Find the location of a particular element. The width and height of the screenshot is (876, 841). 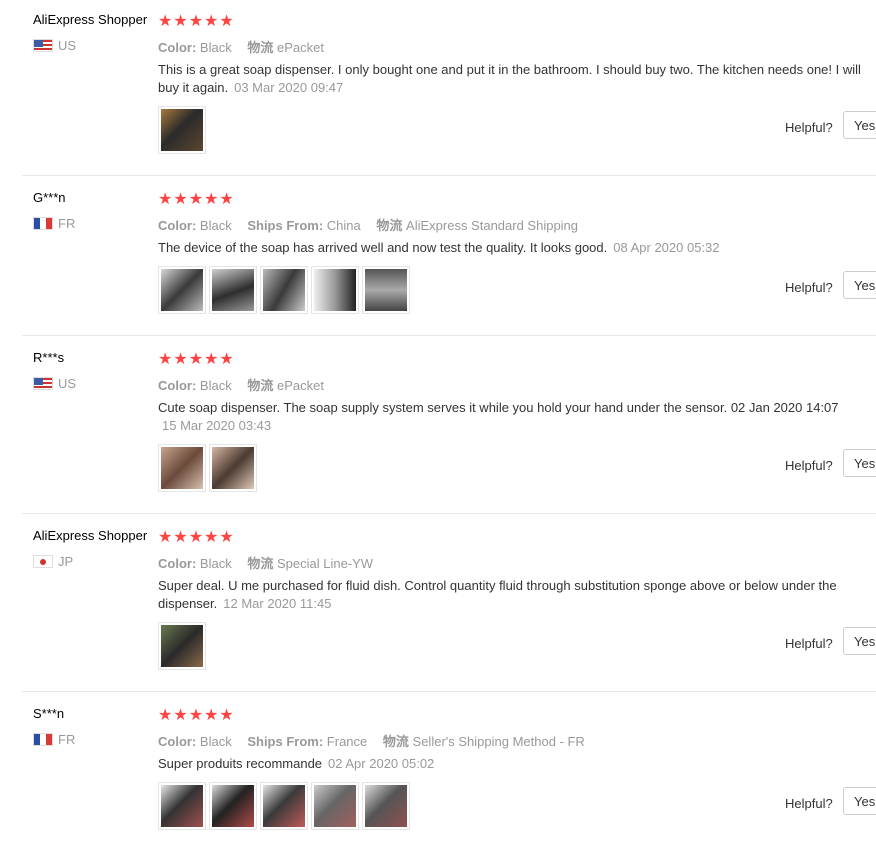

reviewer-name: G***n is located at coordinates (49, 197).